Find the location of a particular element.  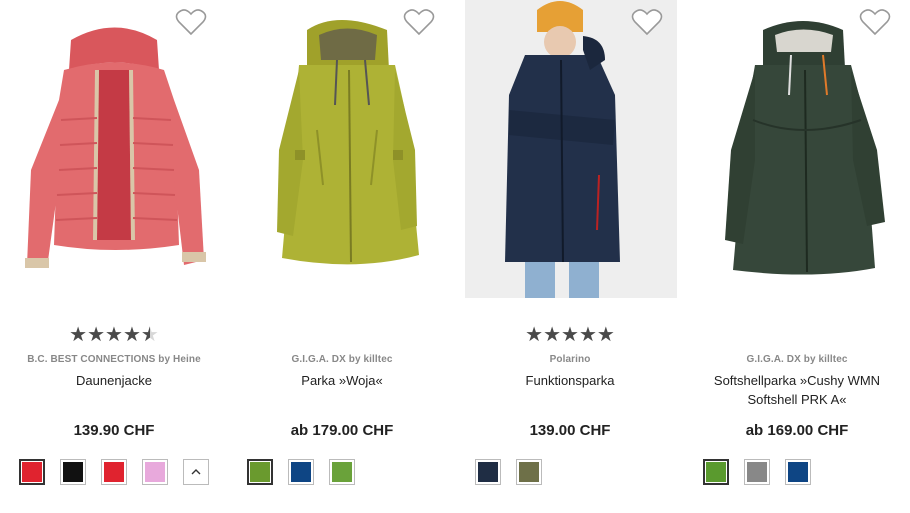

product-price: 139.90 CHF is located at coordinates (114, 430).